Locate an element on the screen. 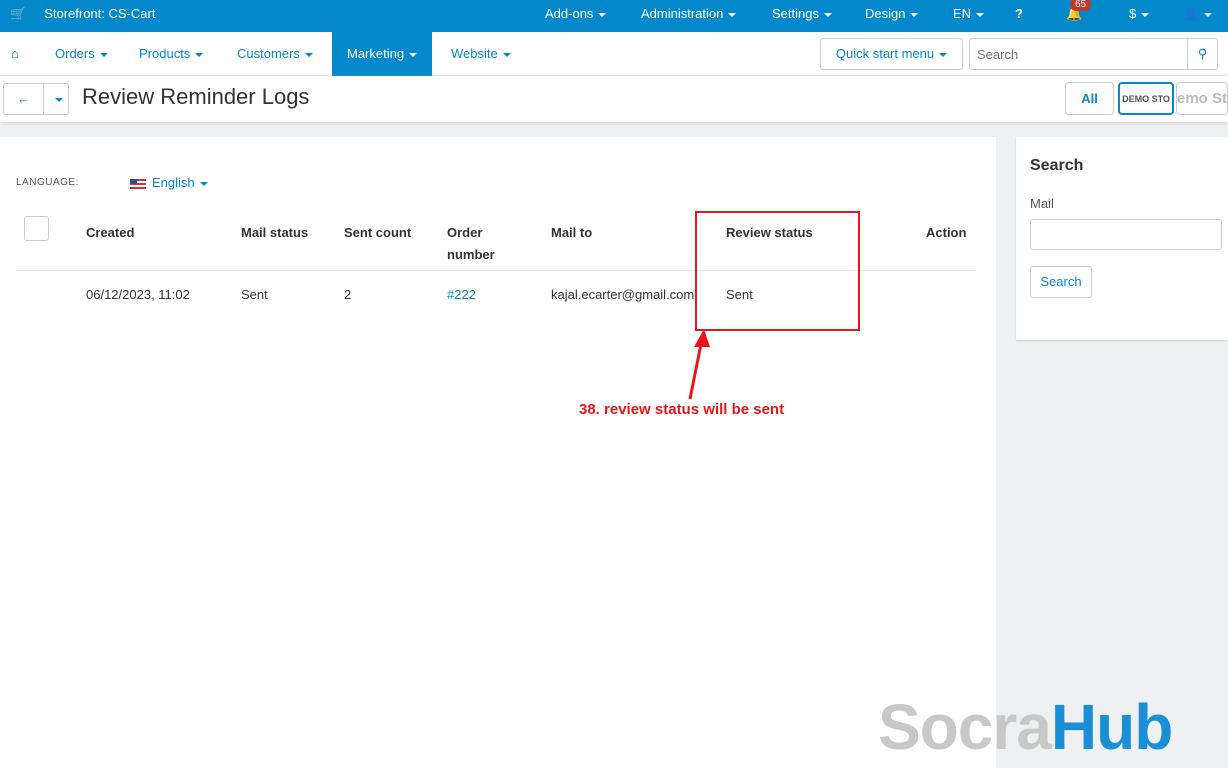 The width and height of the screenshot is (1228, 768). home-icon: ⌂ is located at coordinates (15, 54).